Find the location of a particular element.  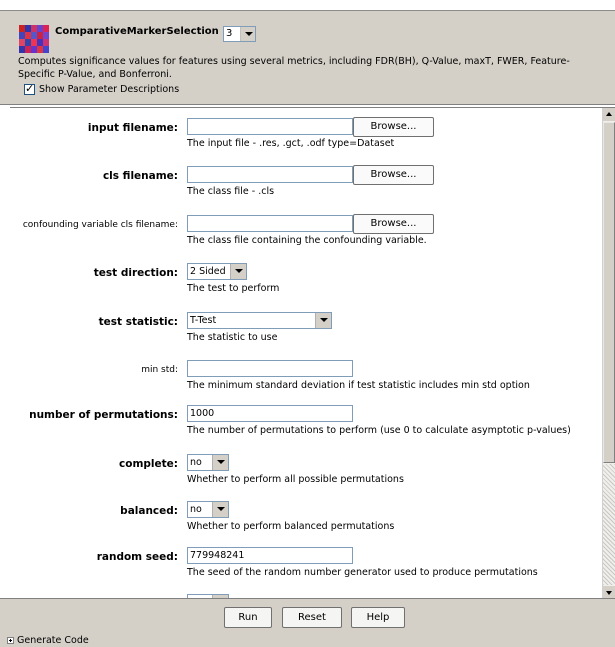

module-logo-icon is located at coordinates (34, 39).